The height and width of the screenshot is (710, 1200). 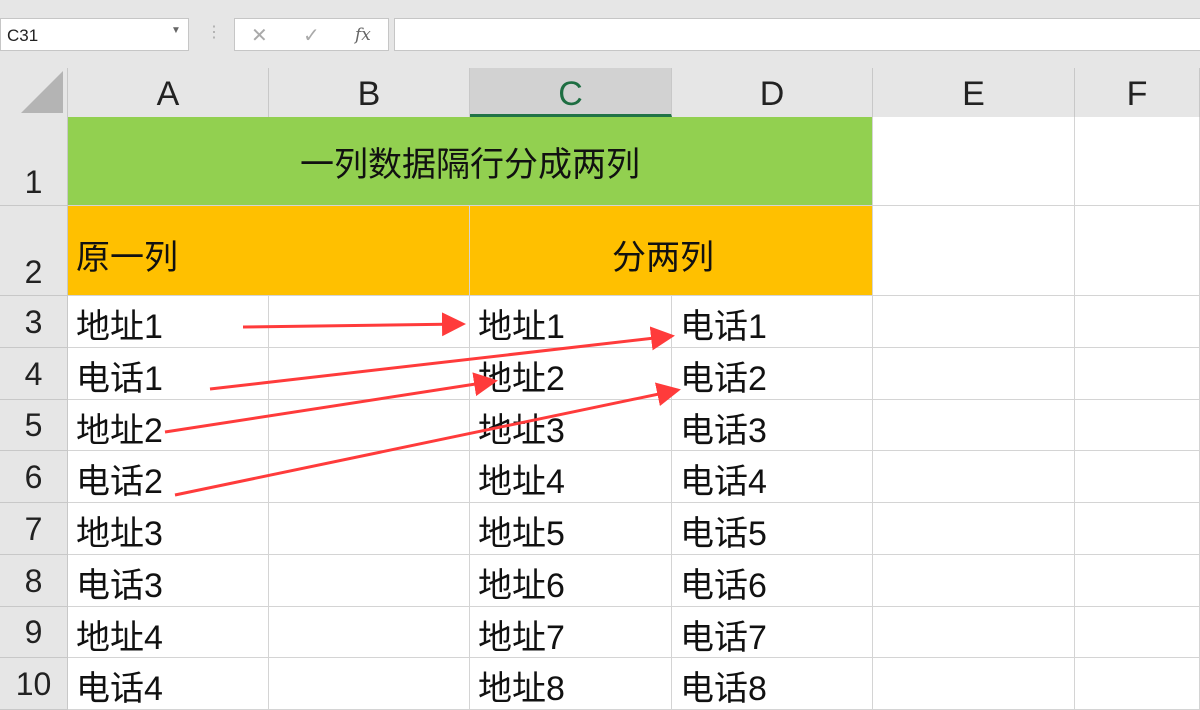 I want to click on arrows-overlay, so click(x=422, y=404).